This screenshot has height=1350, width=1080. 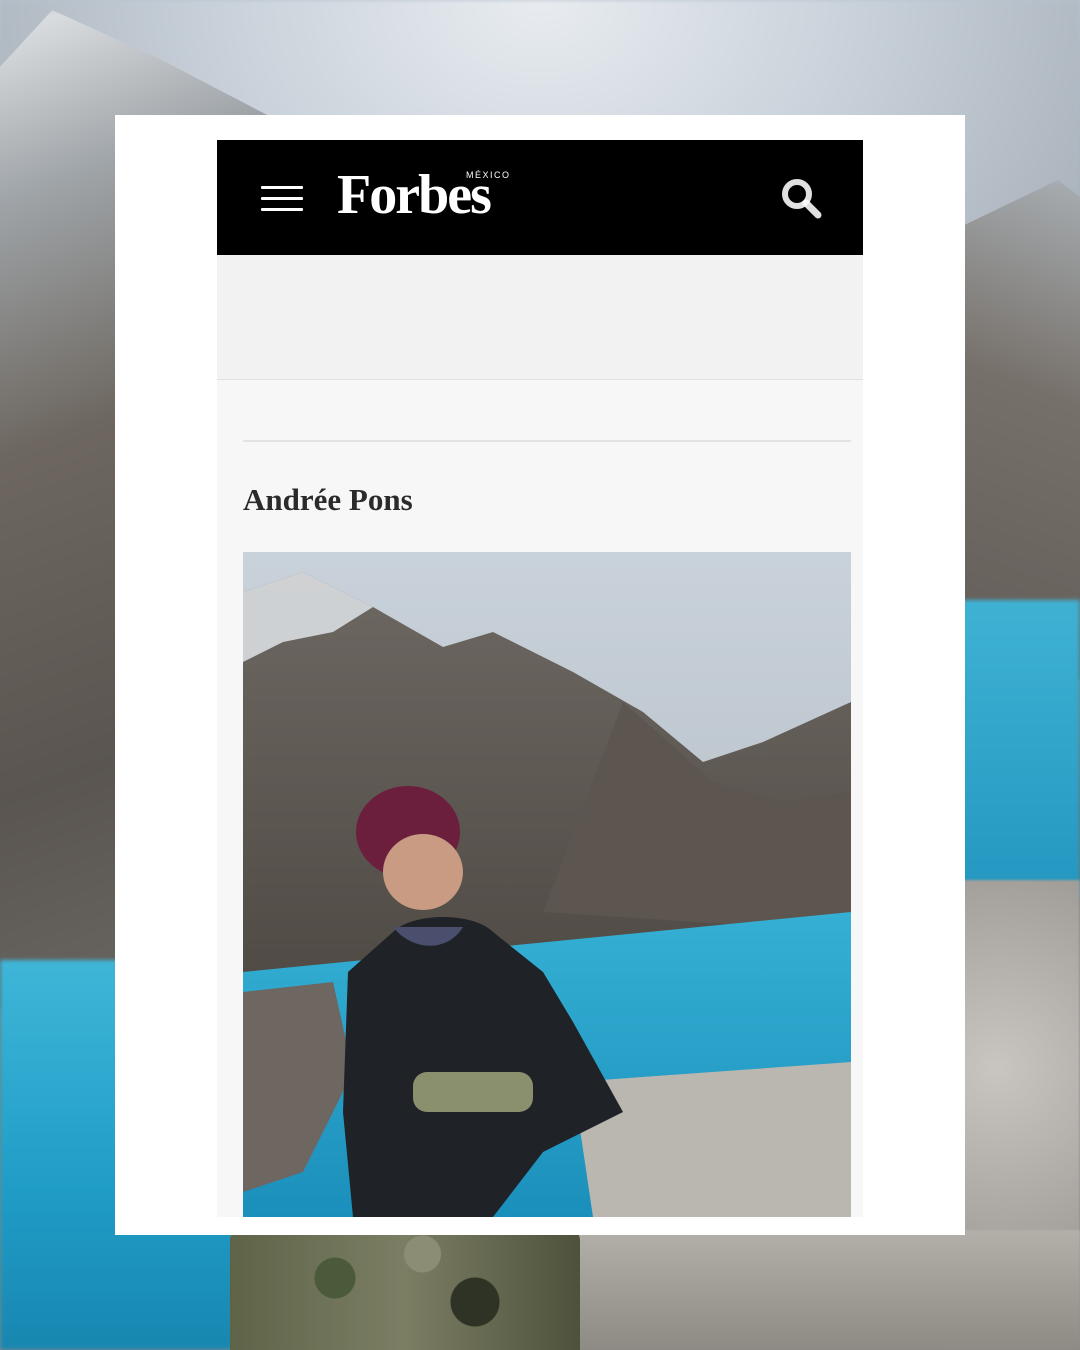 What do you see at coordinates (405, 1290) in the screenshot?
I see `background-camo-pants` at bounding box center [405, 1290].